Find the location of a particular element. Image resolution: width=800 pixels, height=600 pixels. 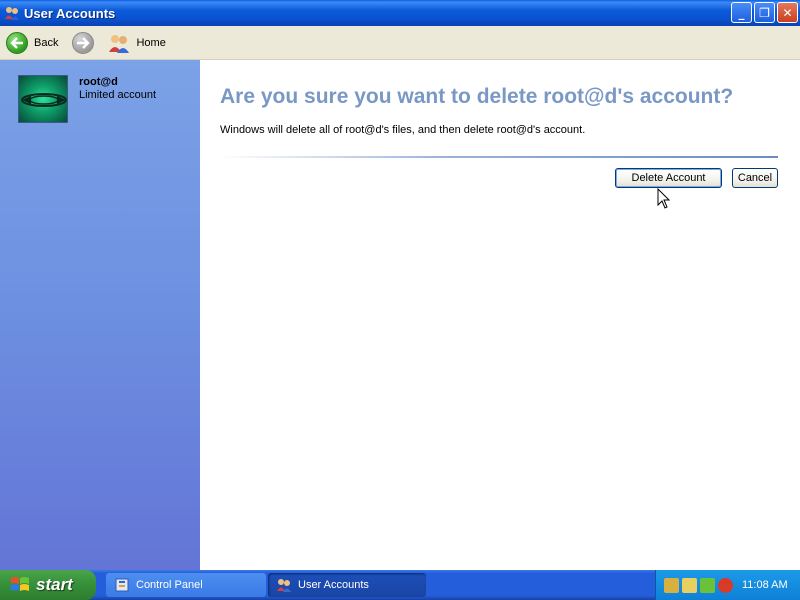

taskbar: start Control Panel User Accounts 11:08 is located at coordinates (400, 585).